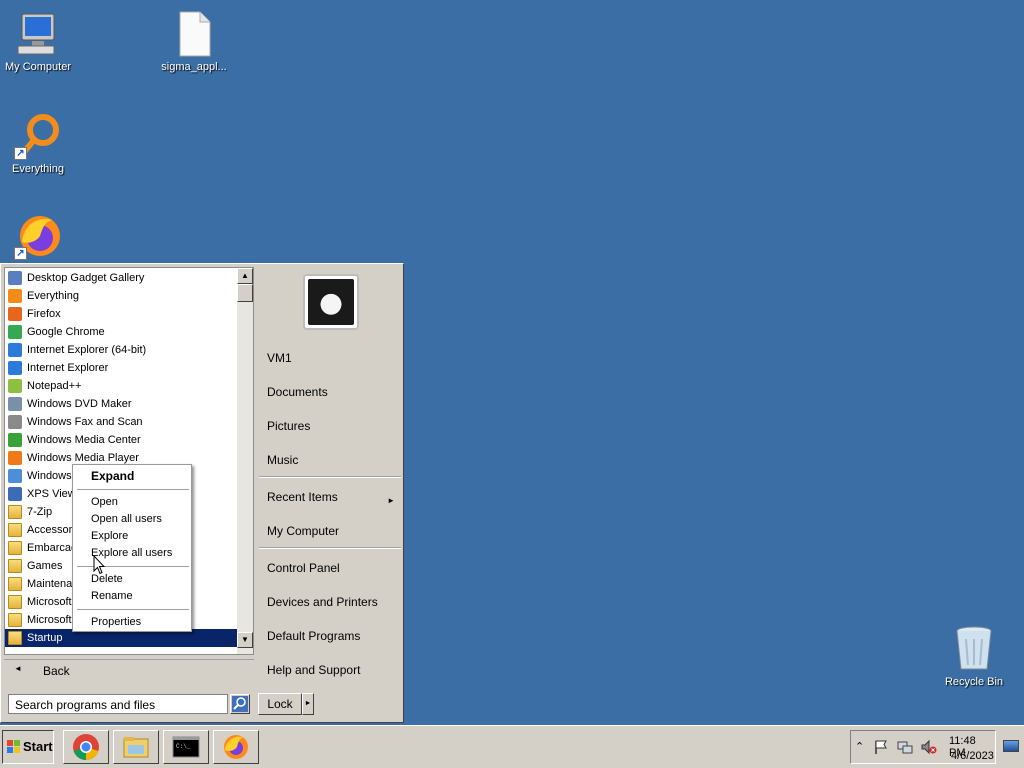 The image size is (1024, 768). Describe the element at coordinates (83, 458) in the screenshot. I see `program-label: Windows Media Player` at that location.